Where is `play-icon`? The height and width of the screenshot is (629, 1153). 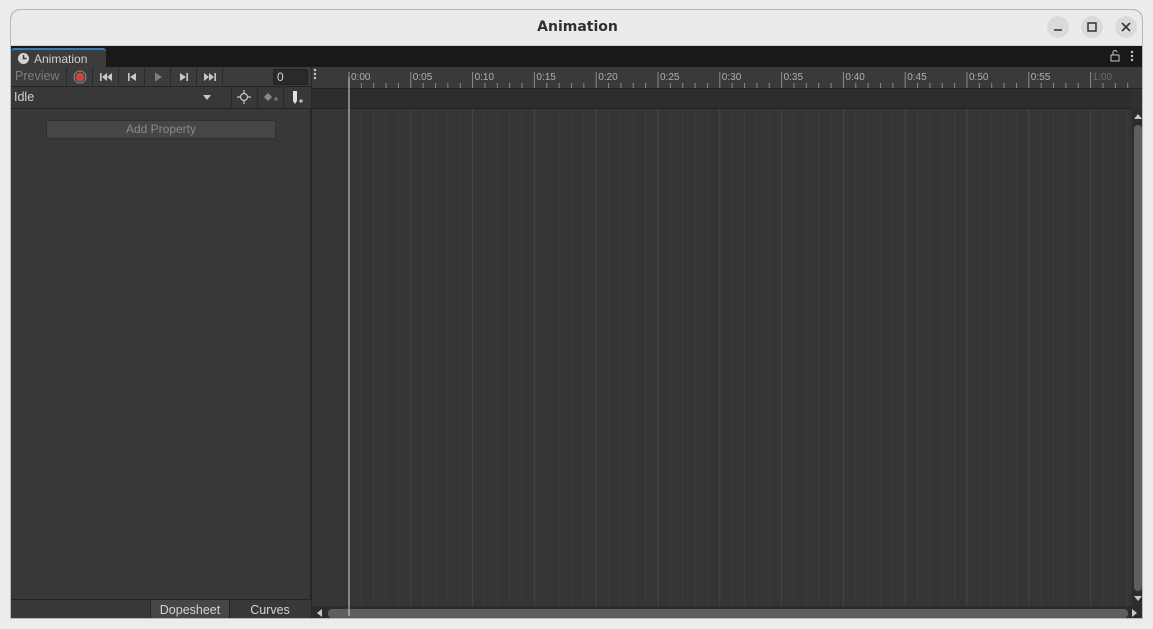 play-icon is located at coordinates (158, 77).